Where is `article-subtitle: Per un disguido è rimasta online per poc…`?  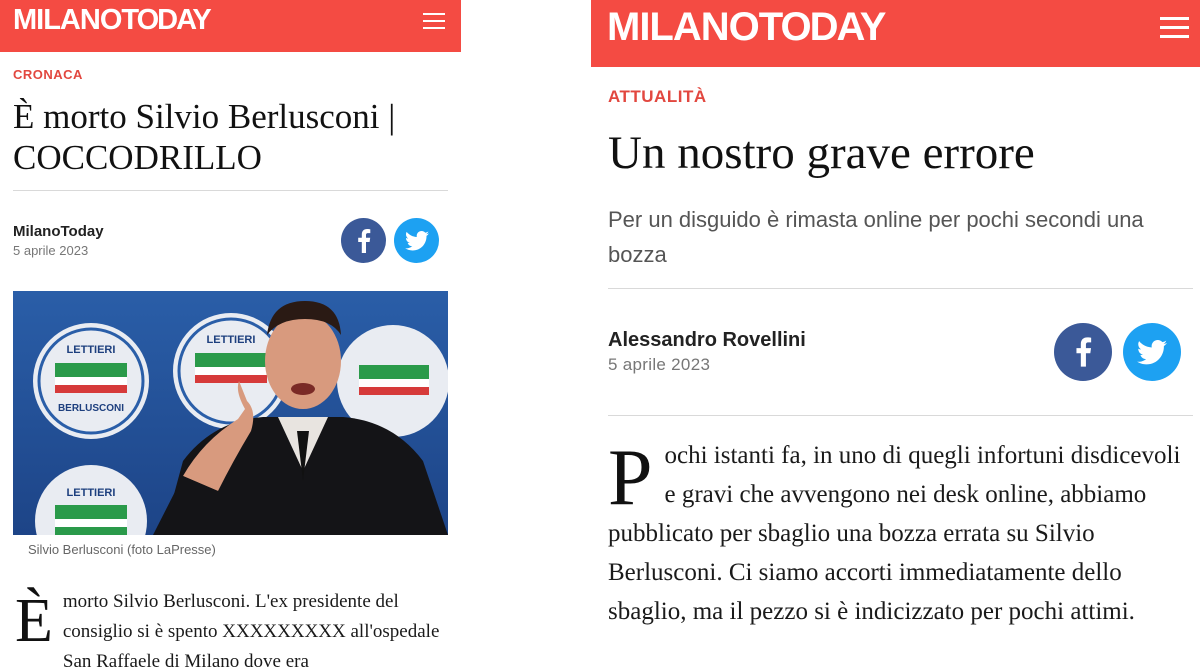 article-subtitle: Per un disguido è rimasta online per poc… is located at coordinates (876, 237).